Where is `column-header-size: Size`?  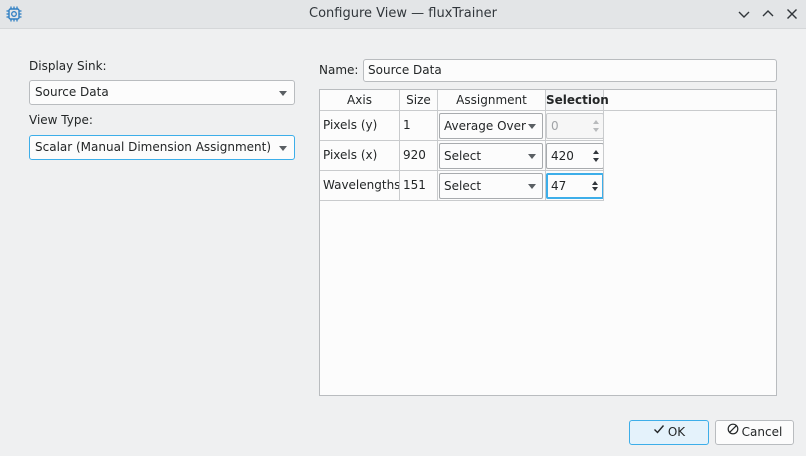
column-header-size: Size is located at coordinates (419, 100).